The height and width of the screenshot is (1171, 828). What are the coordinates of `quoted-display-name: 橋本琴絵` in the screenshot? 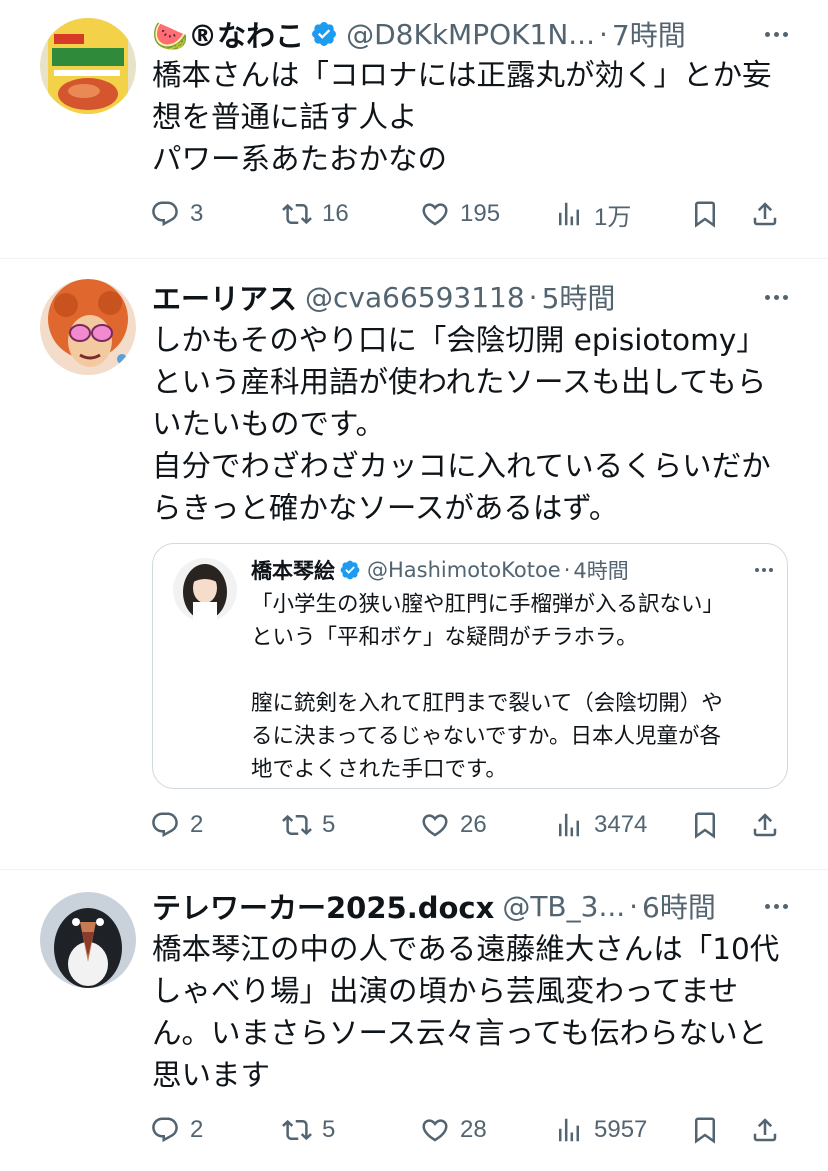 It's located at (293, 570).